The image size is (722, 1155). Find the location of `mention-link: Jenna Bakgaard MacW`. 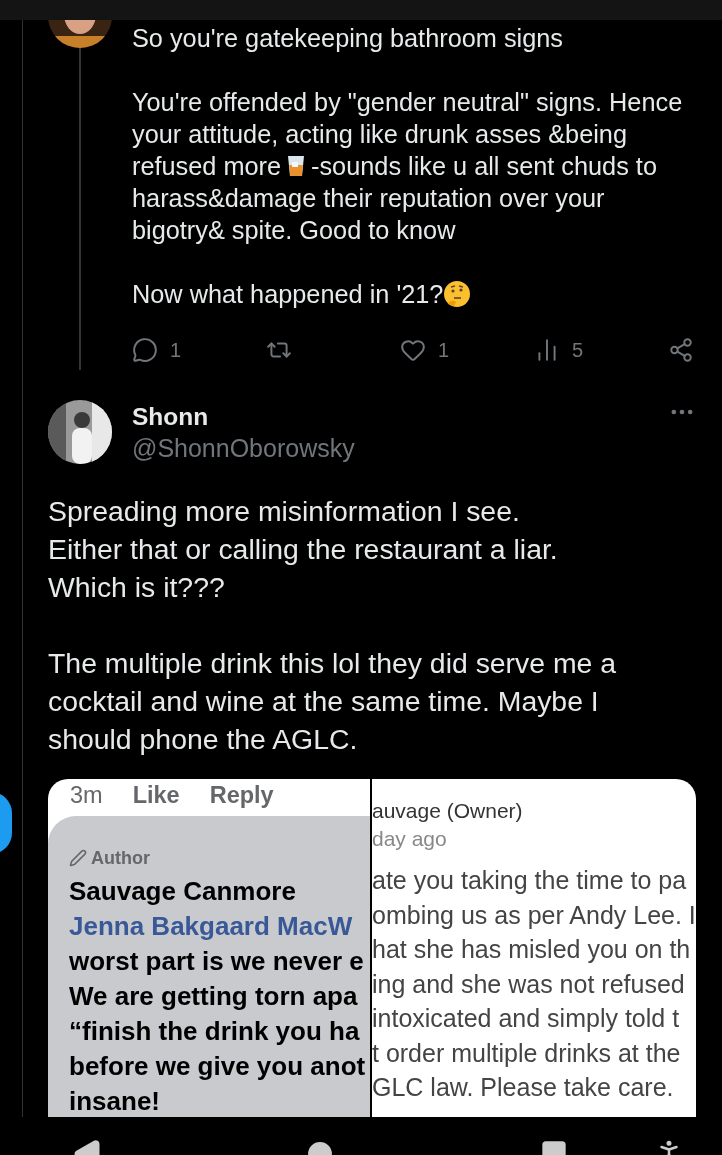

mention-link: Jenna Bakgaard MacW is located at coordinates (211, 926).